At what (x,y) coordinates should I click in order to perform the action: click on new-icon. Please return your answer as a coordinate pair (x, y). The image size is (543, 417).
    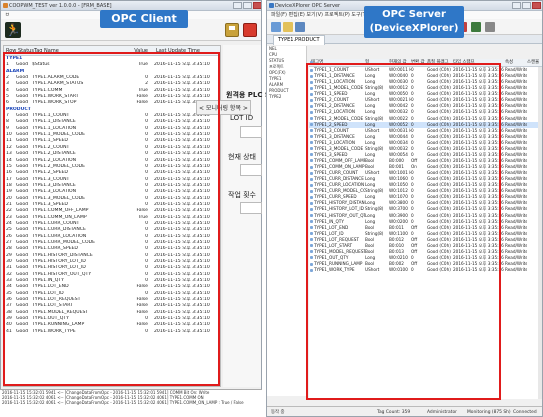
    Looking at the image, I should click on (276, 27).